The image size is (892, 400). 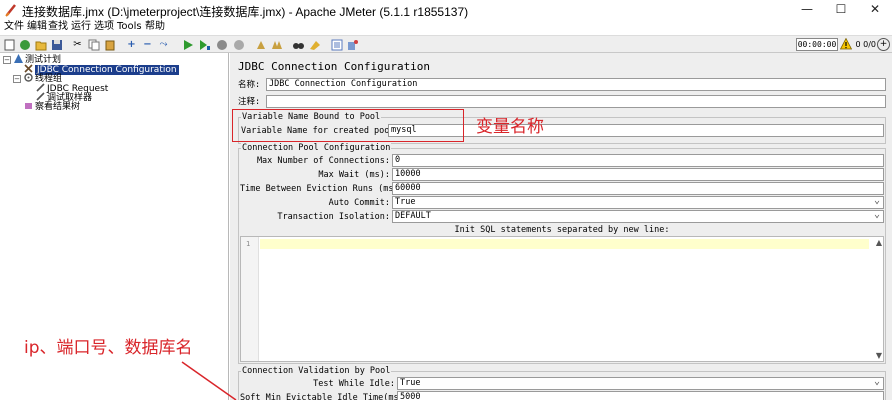 What do you see at coordinates (155, 27) in the screenshot?
I see `menu-help: 帮助` at bounding box center [155, 27].